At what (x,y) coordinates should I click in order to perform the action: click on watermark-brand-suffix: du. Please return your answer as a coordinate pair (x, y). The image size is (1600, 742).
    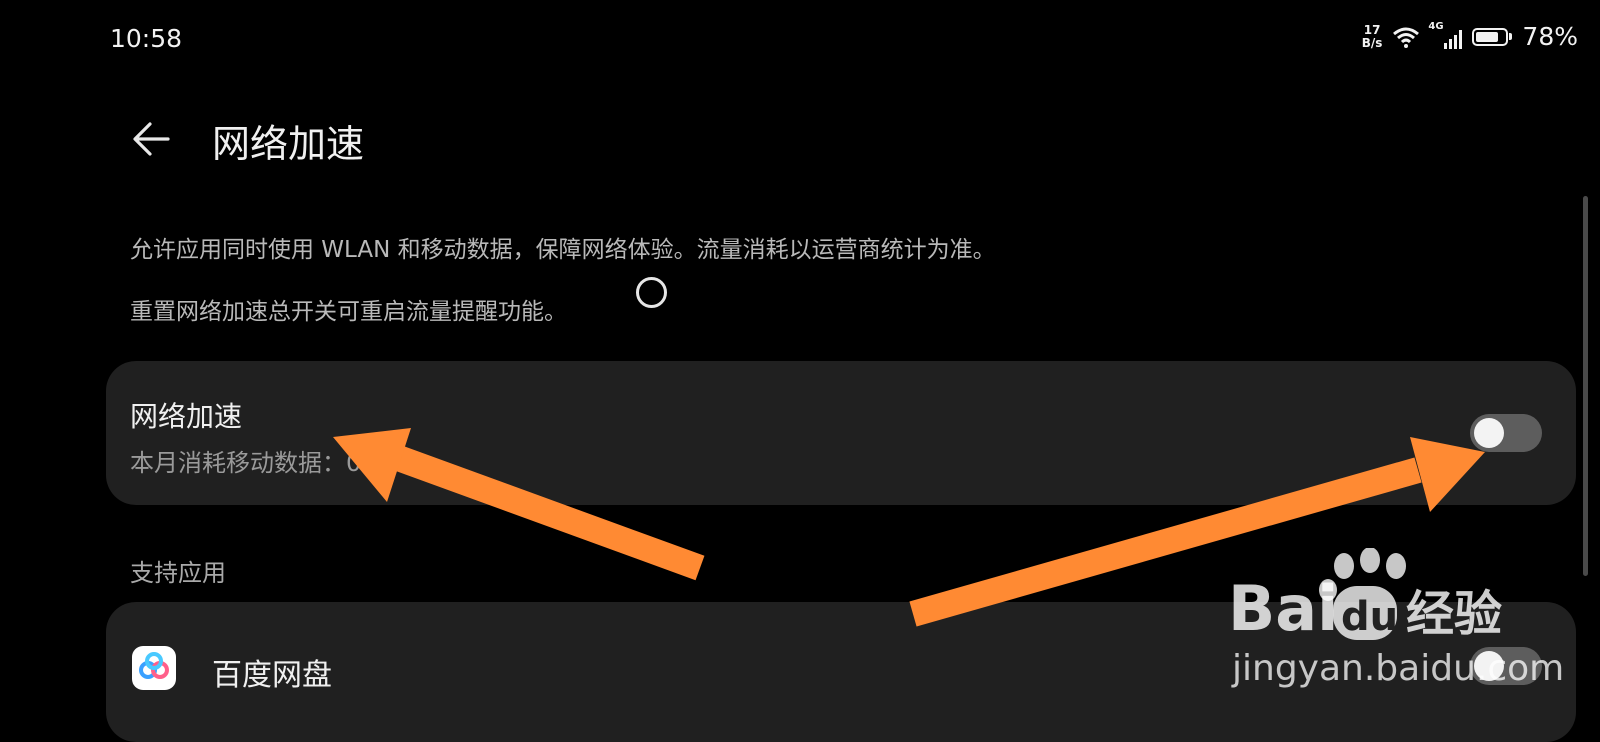
    Looking at the image, I should click on (1369, 617).